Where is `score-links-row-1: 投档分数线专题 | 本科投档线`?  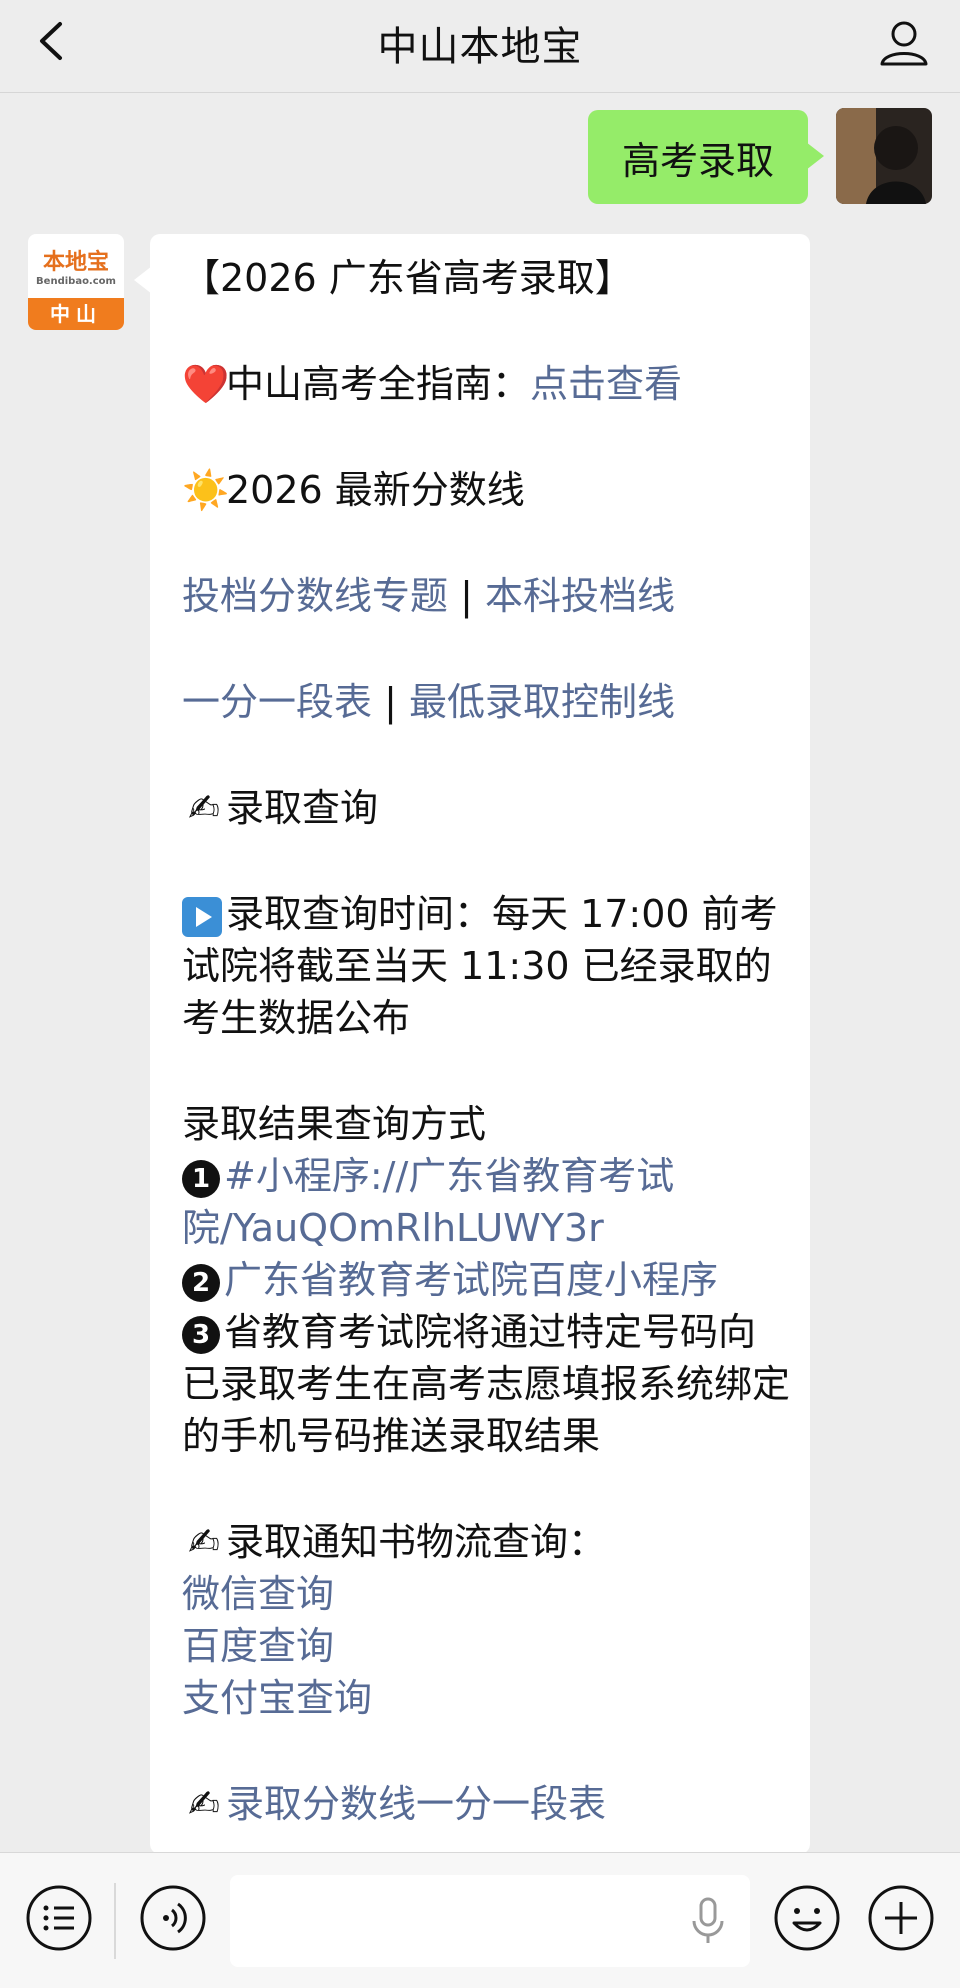
score-links-row-1: 投档分数线专题 | 本科投档线 is located at coordinates (428, 596).